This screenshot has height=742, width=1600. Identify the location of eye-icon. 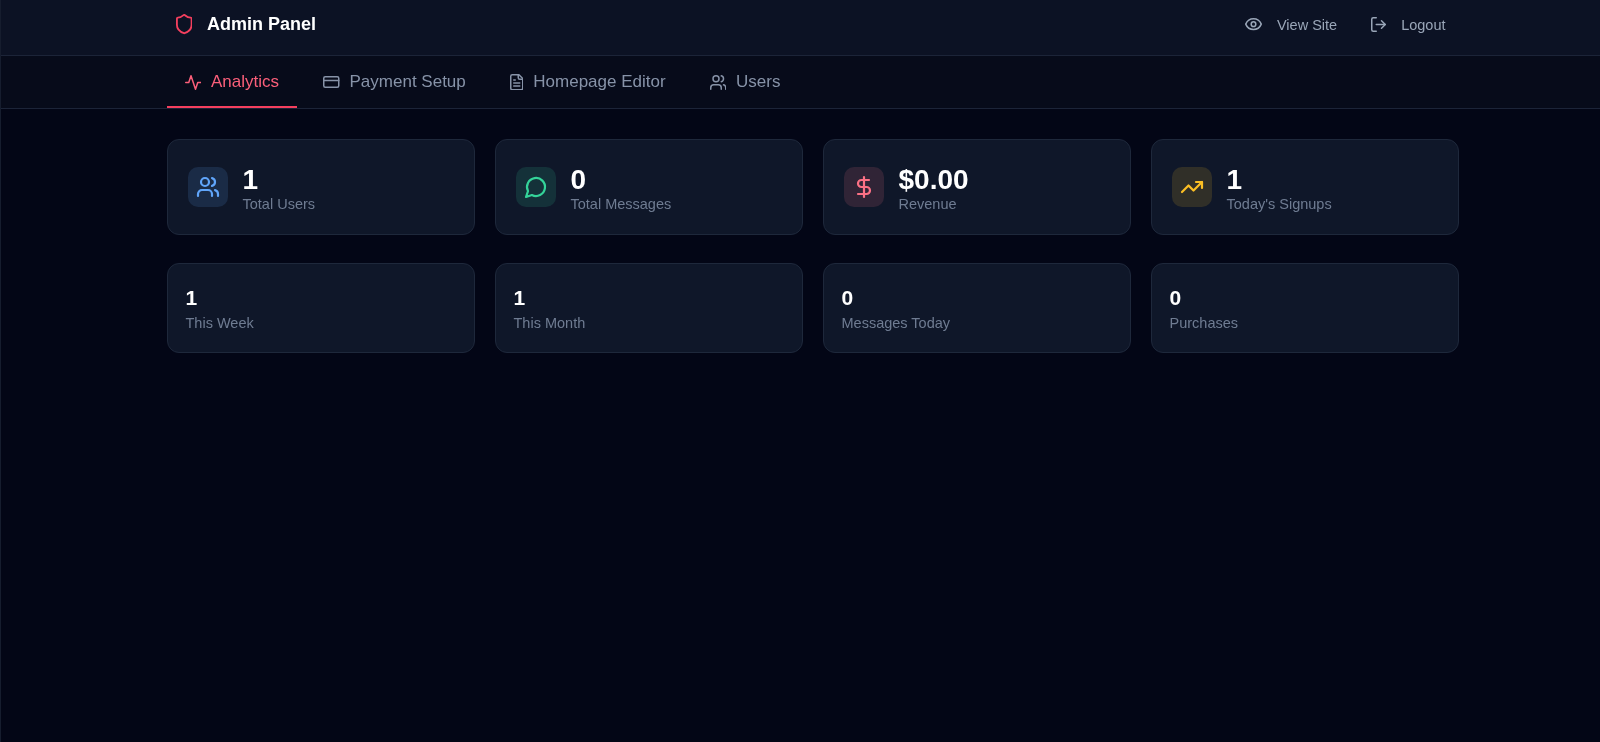
(1253, 24).